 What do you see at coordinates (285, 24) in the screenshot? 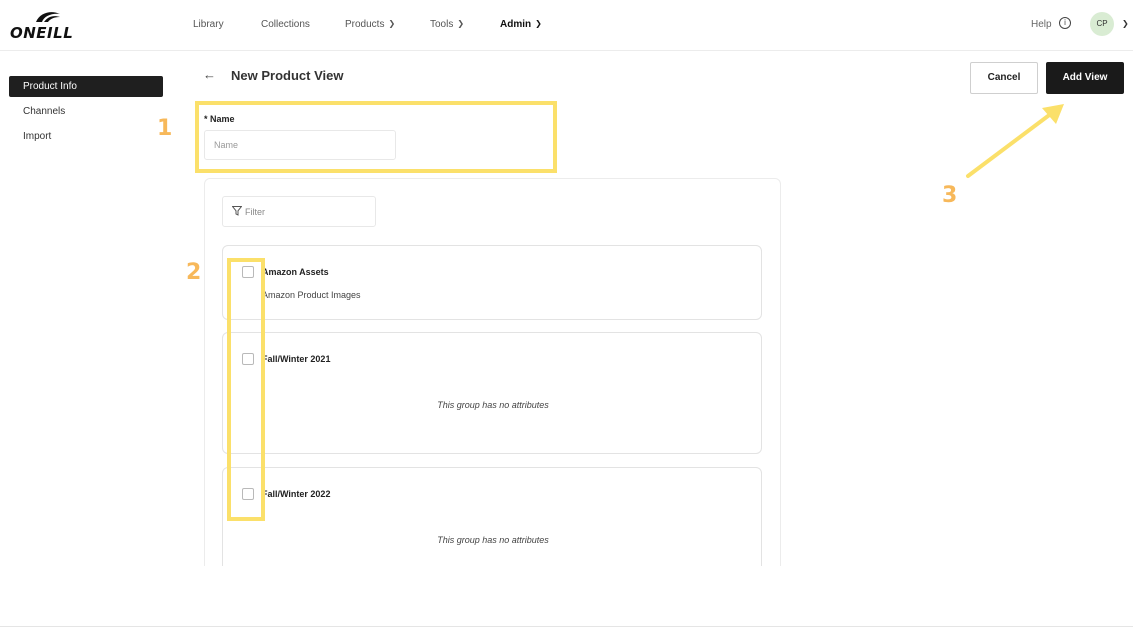
I see `nav-collections: Collections` at bounding box center [285, 24].